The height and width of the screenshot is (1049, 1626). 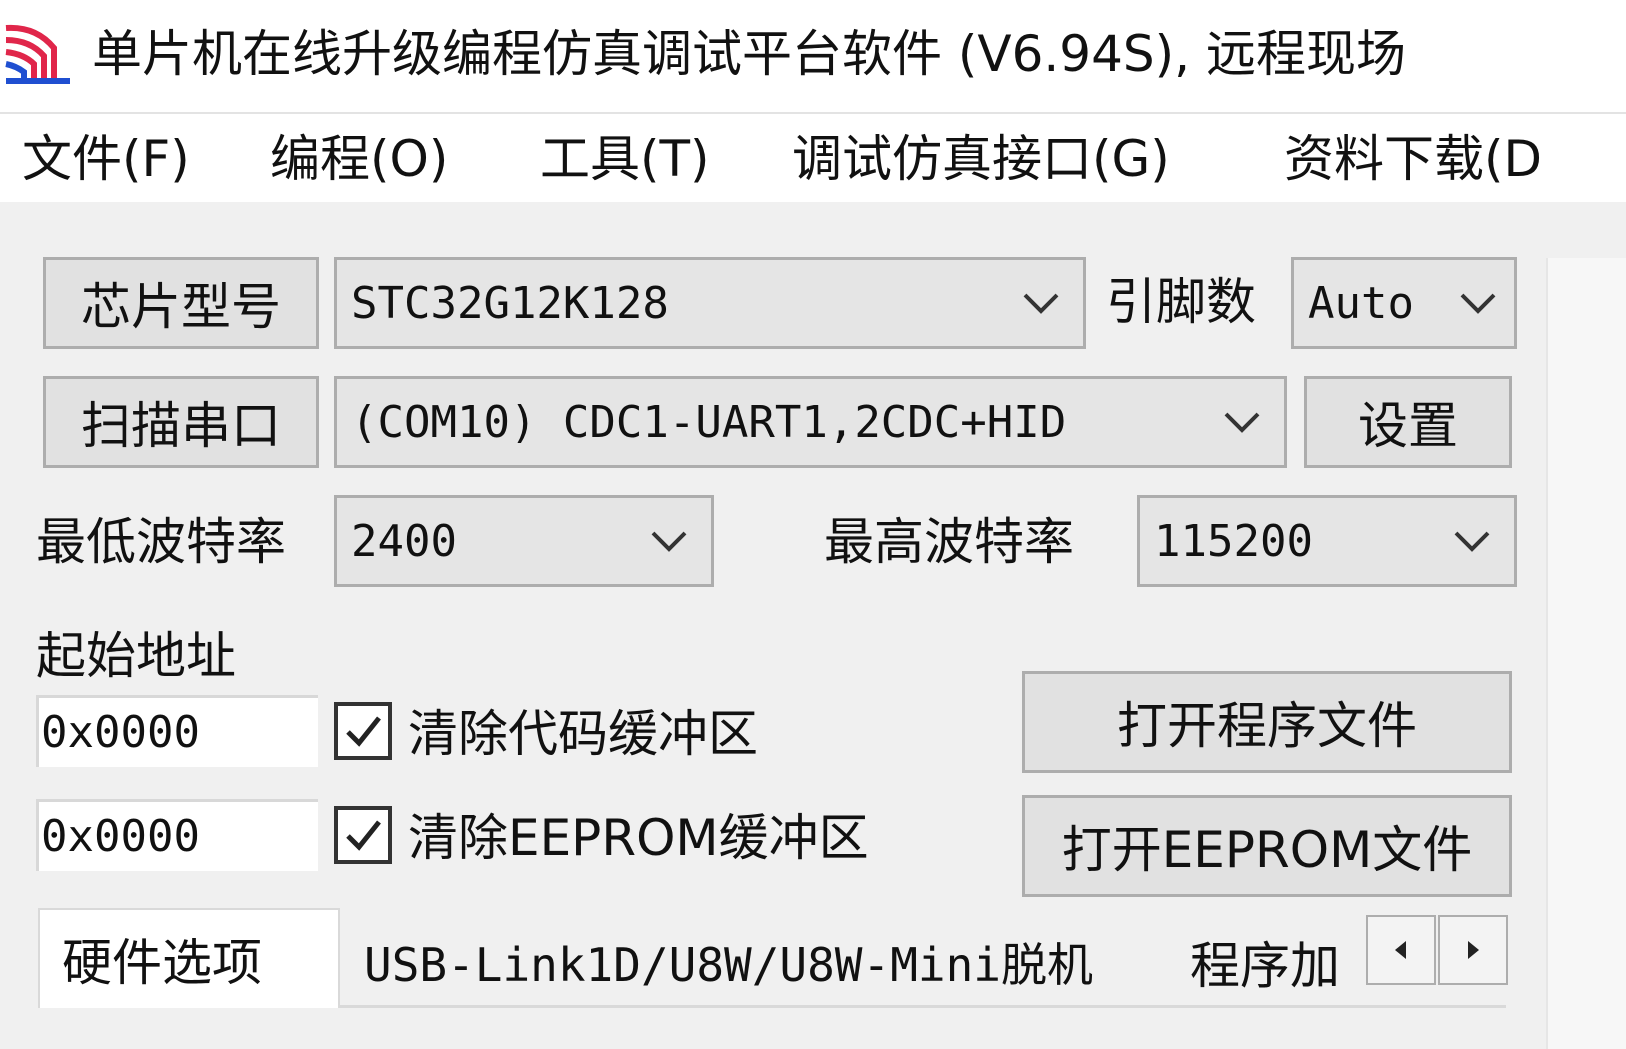 What do you see at coordinates (510, 303) in the screenshot?
I see `chip-model-value: STC32G12K128` at bounding box center [510, 303].